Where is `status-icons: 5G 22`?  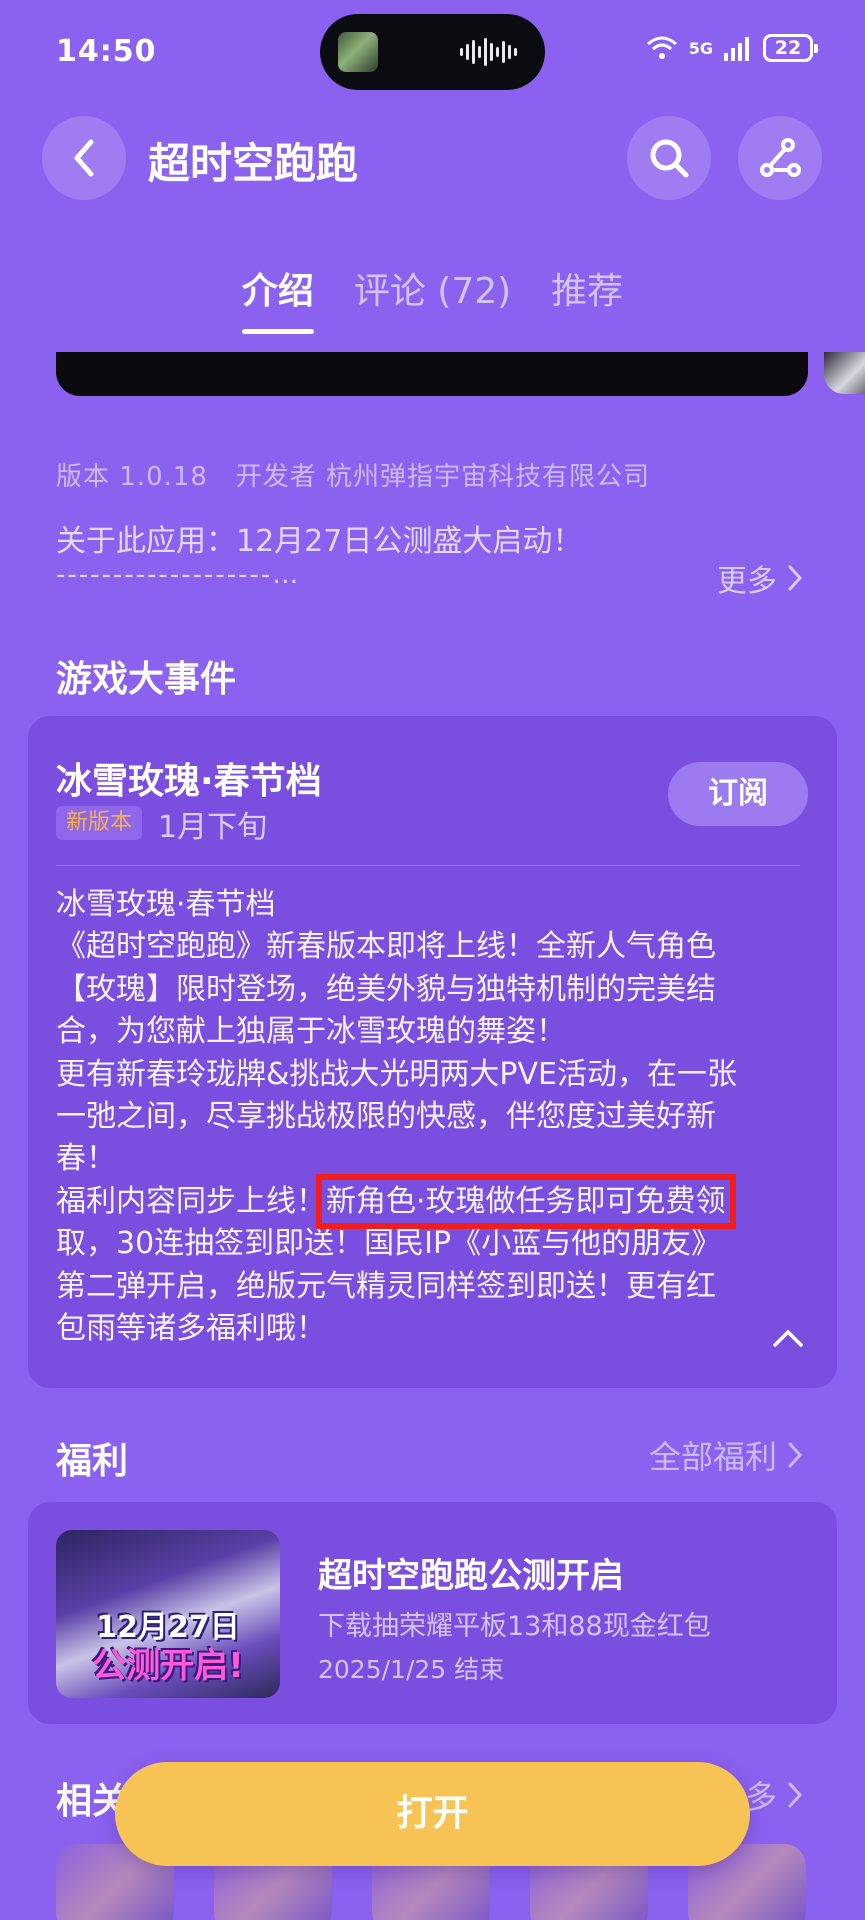
status-icons: 5G 22 is located at coordinates (731, 48).